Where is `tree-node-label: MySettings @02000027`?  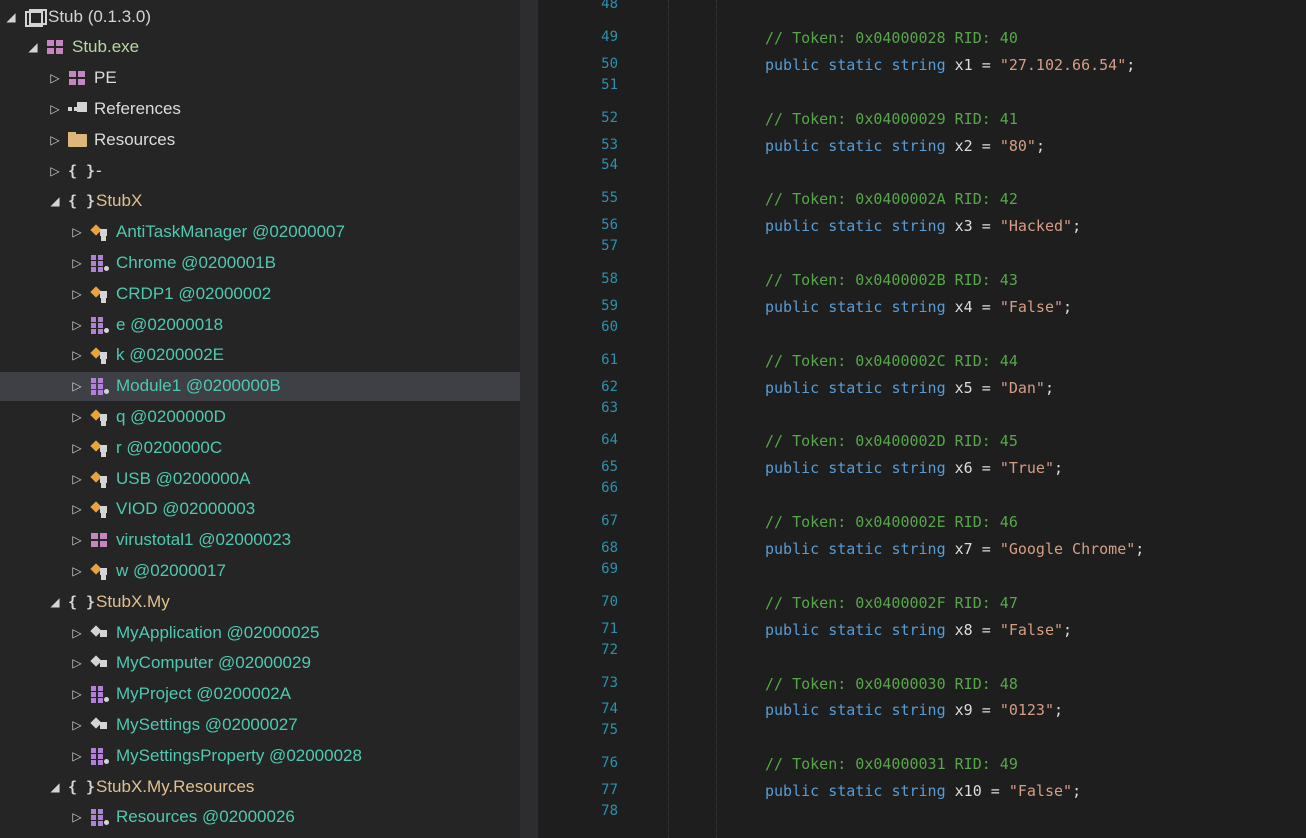 tree-node-label: MySettings @02000027 is located at coordinates (207, 724).